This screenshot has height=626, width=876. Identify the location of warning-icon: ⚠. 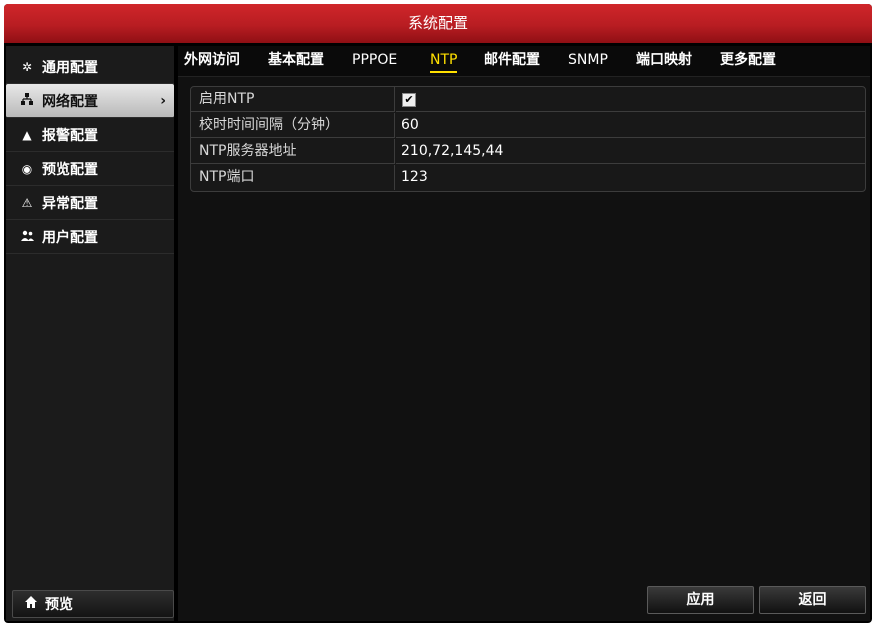
(27, 202).